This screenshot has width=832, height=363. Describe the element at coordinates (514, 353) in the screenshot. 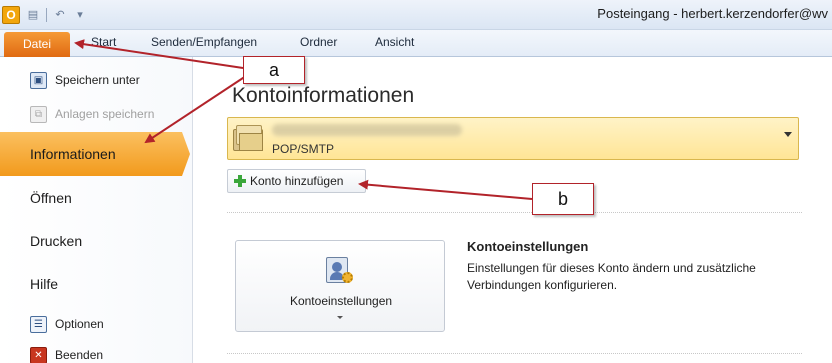

I see `section-divider-bottom` at that location.